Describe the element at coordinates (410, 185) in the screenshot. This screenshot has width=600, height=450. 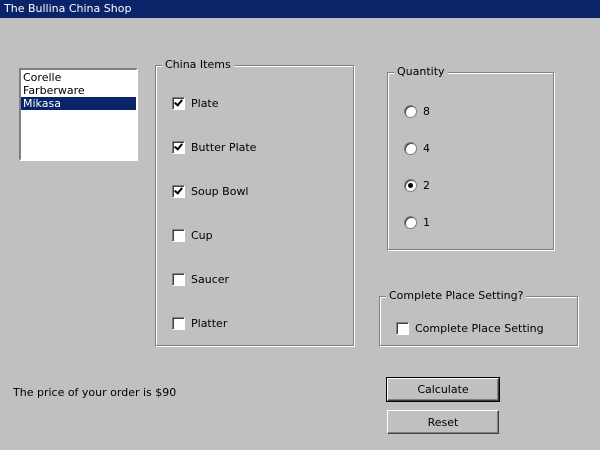
I see `quantity-2-radio` at that location.